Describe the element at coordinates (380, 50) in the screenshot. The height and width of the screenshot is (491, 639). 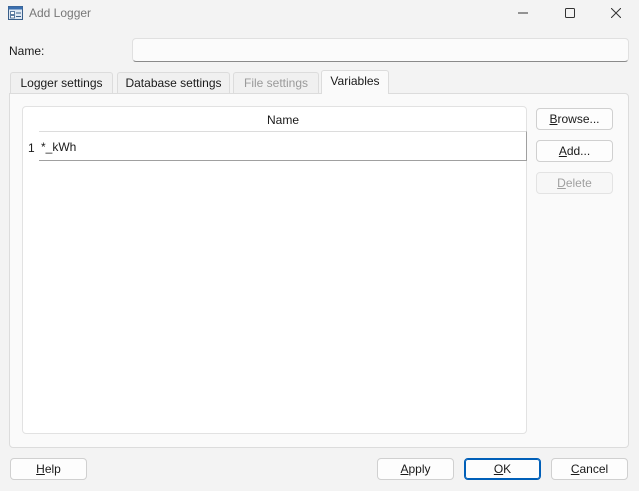
I see `name-input` at that location.